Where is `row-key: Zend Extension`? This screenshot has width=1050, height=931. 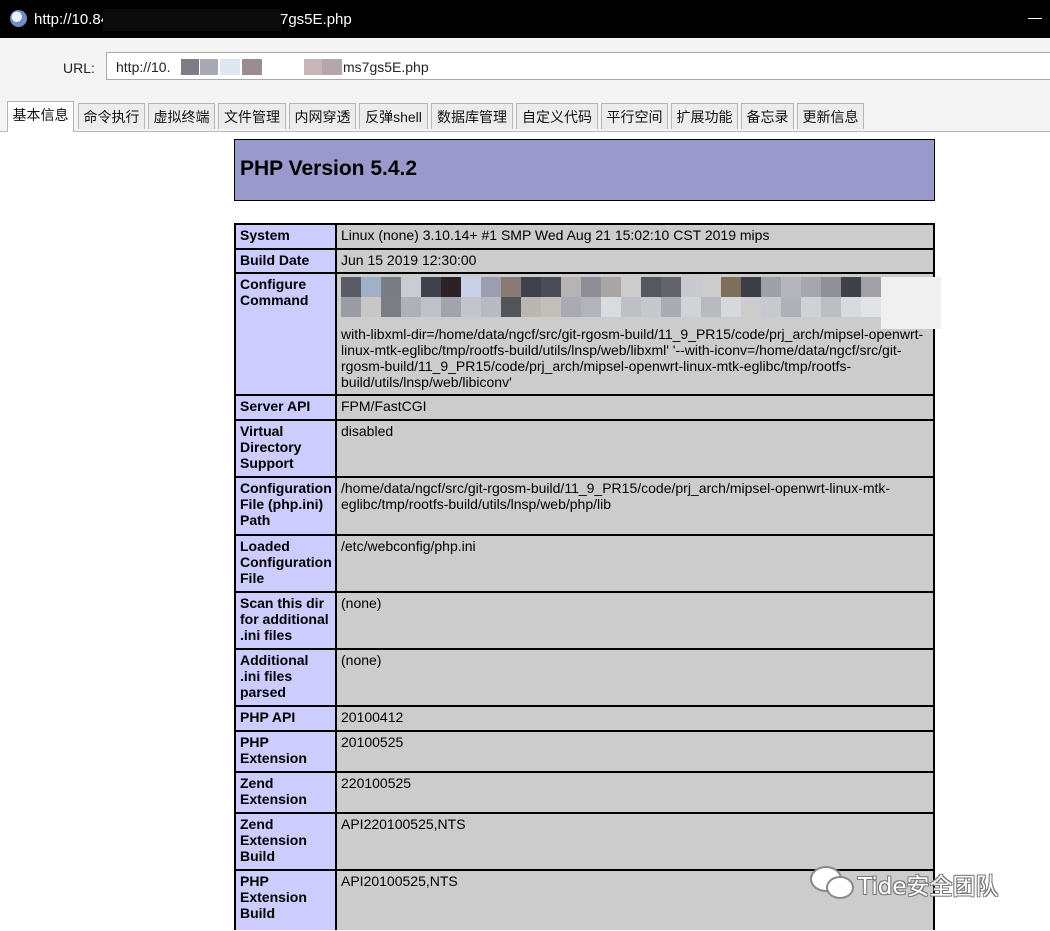 row-key: Zend Extension is located at coordinates (285, 792).